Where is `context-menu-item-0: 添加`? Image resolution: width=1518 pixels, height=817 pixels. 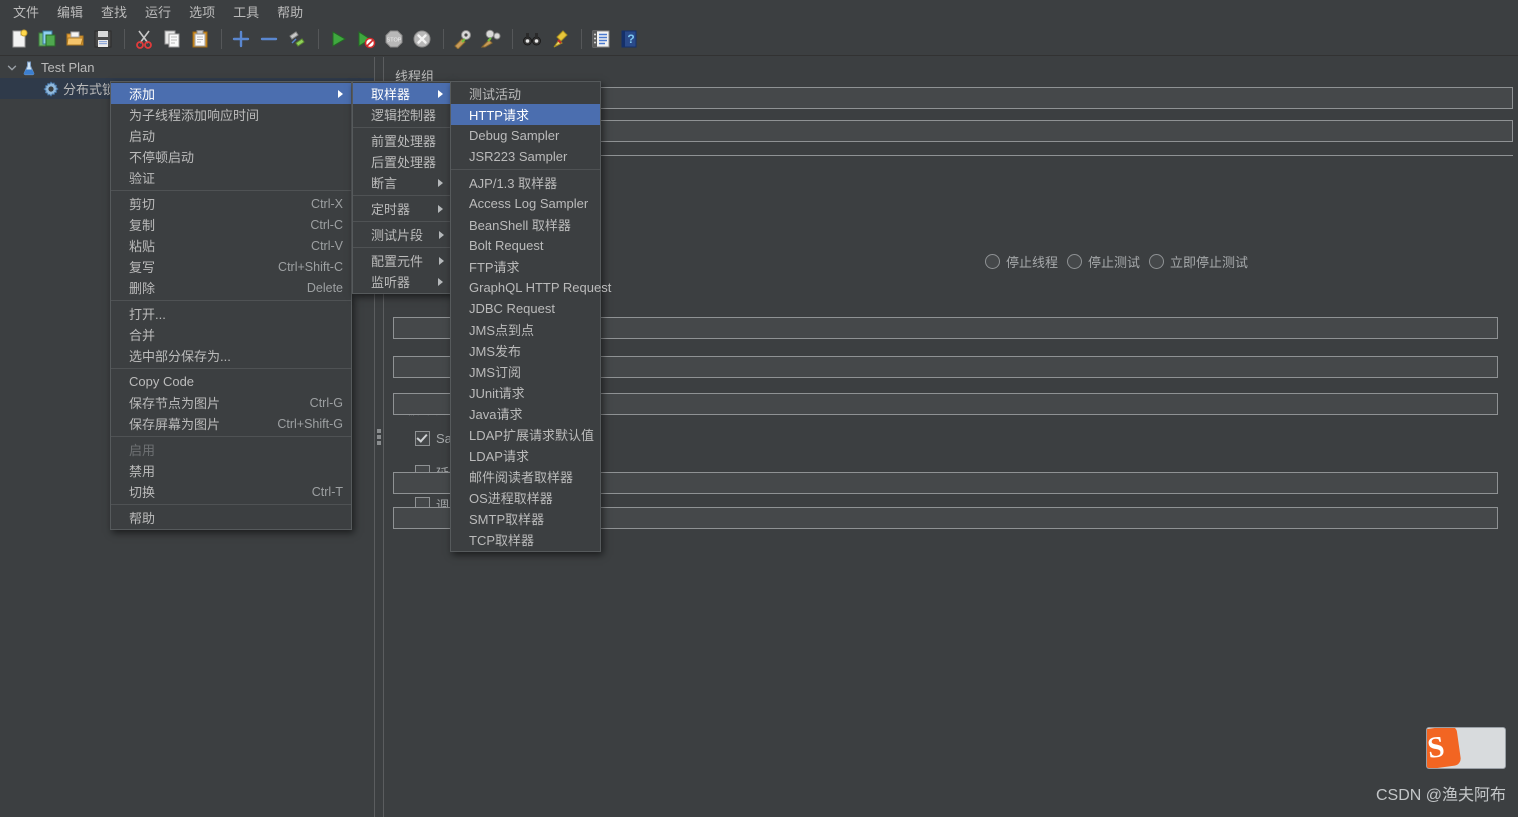
context-menu-item-0: 添加 is located at coordinates (231, 93).